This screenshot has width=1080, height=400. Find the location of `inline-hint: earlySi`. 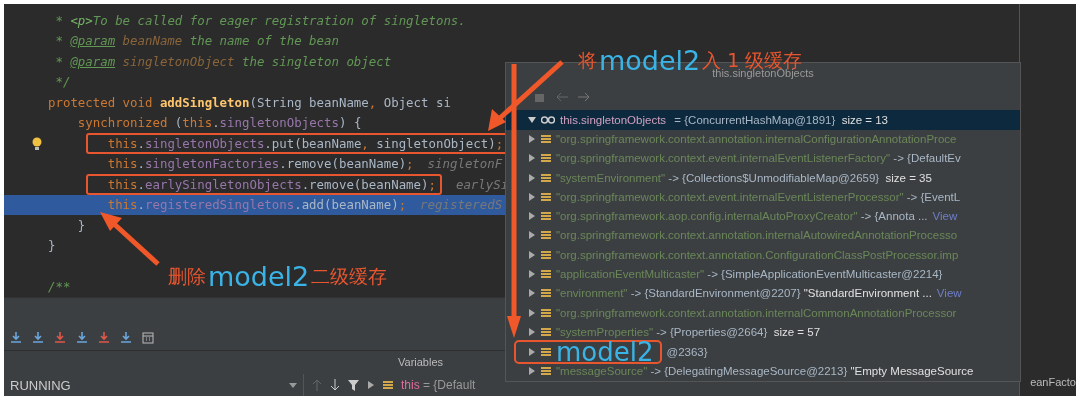

inline-hint: earlySi is located at coordinates (482, 184).